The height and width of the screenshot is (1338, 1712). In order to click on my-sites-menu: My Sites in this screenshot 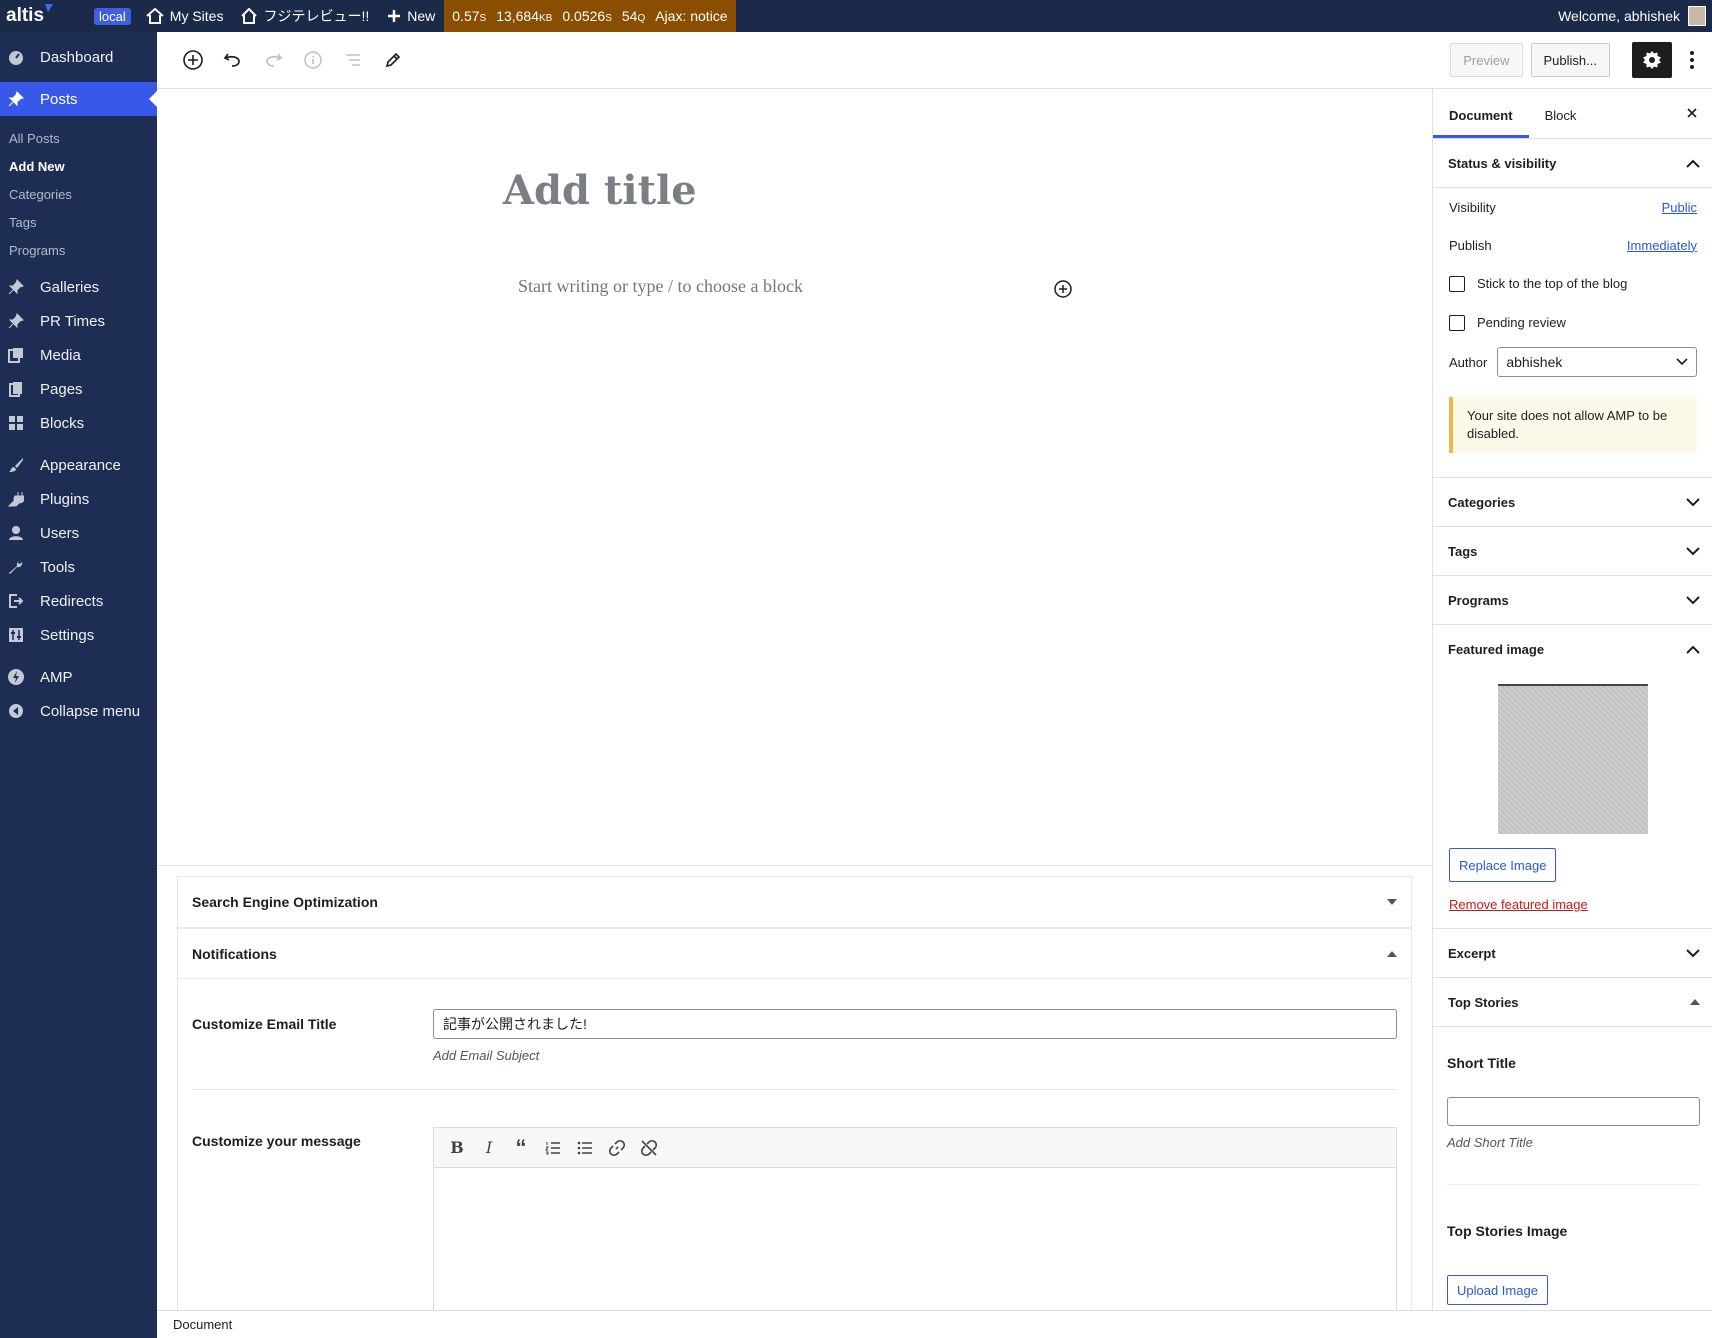, I will do `click(185, 16)`.